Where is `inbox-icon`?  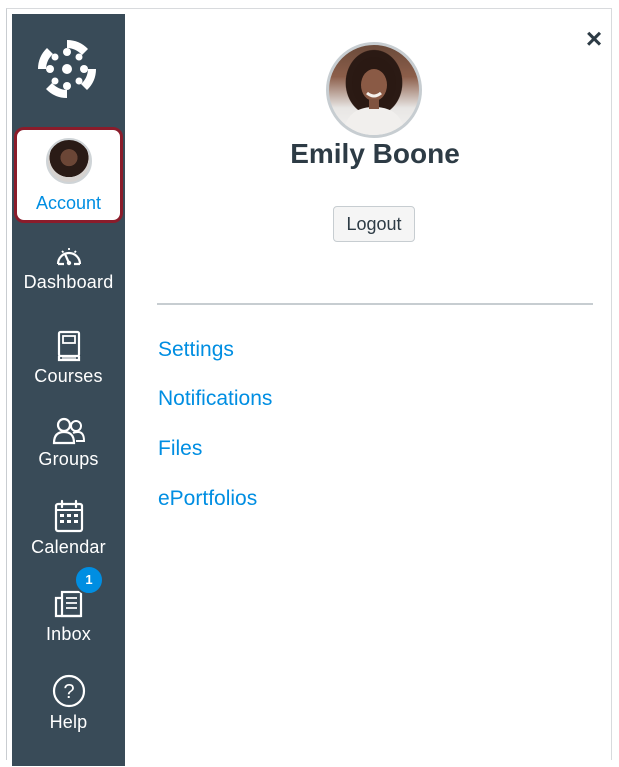 inbox-icon is located at coordinates (68, 604).